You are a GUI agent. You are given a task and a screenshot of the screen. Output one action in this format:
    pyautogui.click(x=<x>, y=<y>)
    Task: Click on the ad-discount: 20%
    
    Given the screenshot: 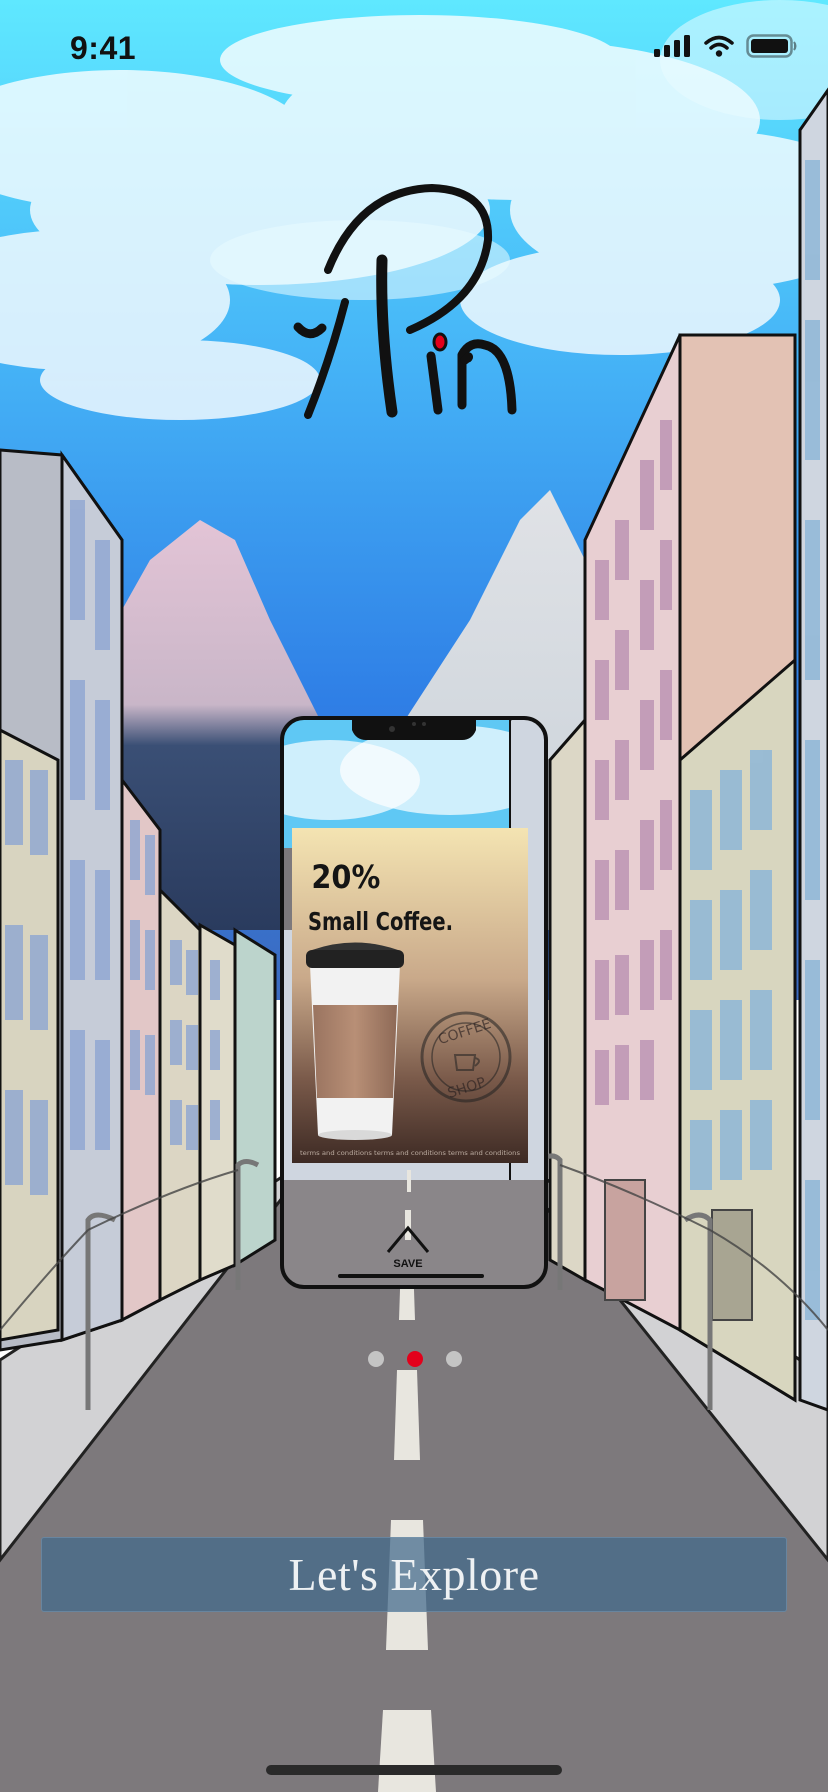 What is the action you would take?
    pyautogui.click(x=345, y=878)
    